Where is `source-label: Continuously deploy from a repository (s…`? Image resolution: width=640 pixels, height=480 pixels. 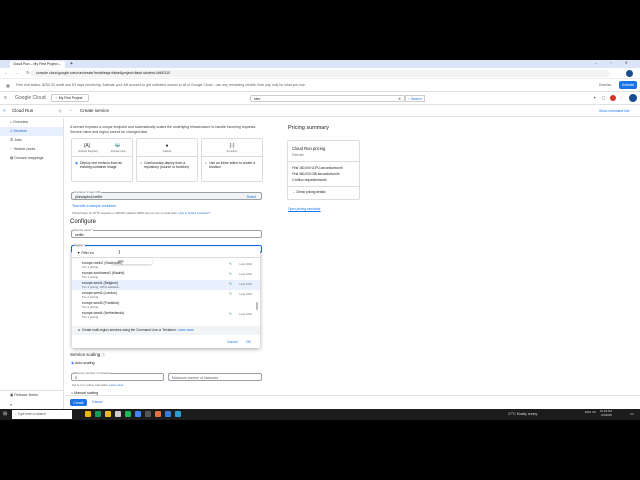
source-label: Continuously deploy from a repository (s… is located at coordinates (167, 165).